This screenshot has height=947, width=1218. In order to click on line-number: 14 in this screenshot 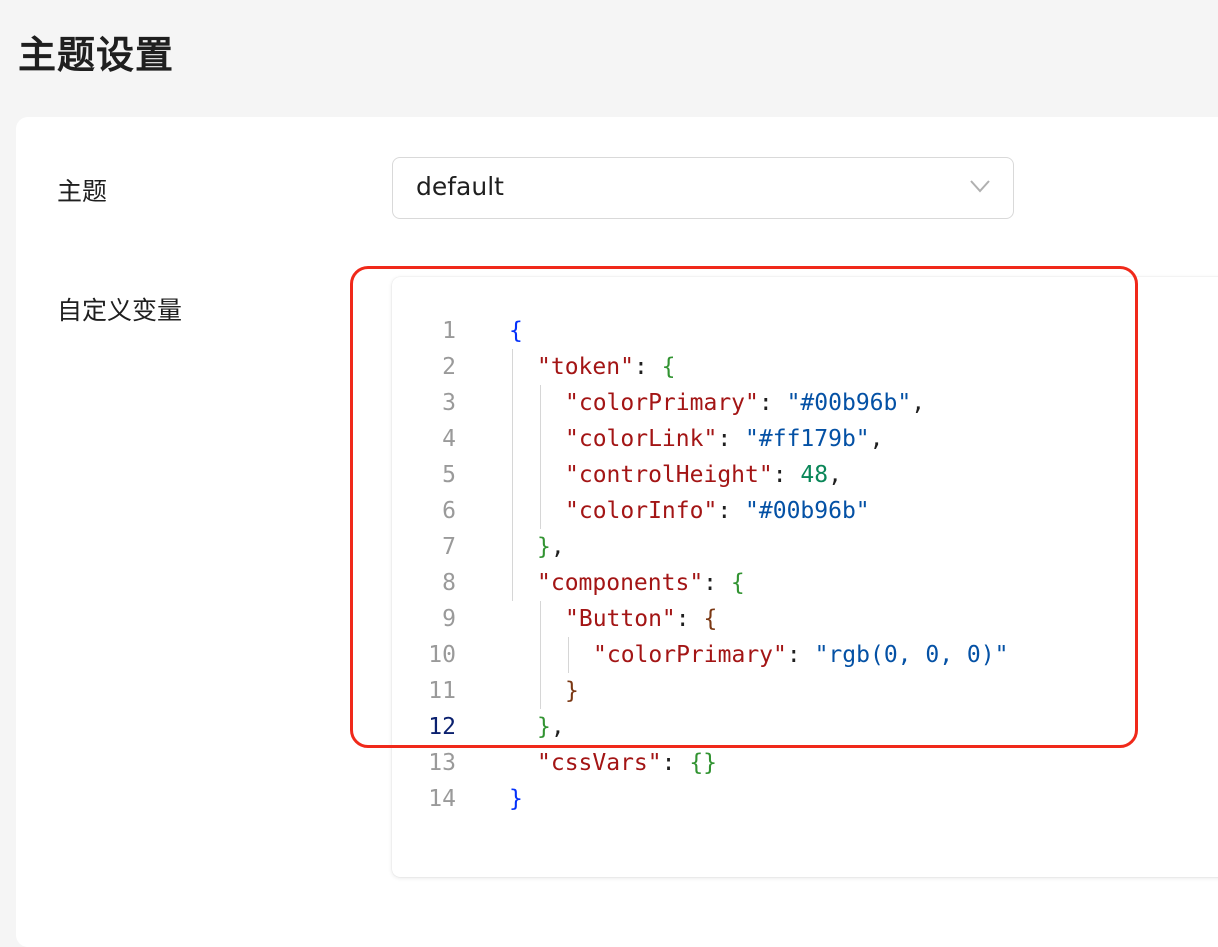, I will do `click(442, 799)`.